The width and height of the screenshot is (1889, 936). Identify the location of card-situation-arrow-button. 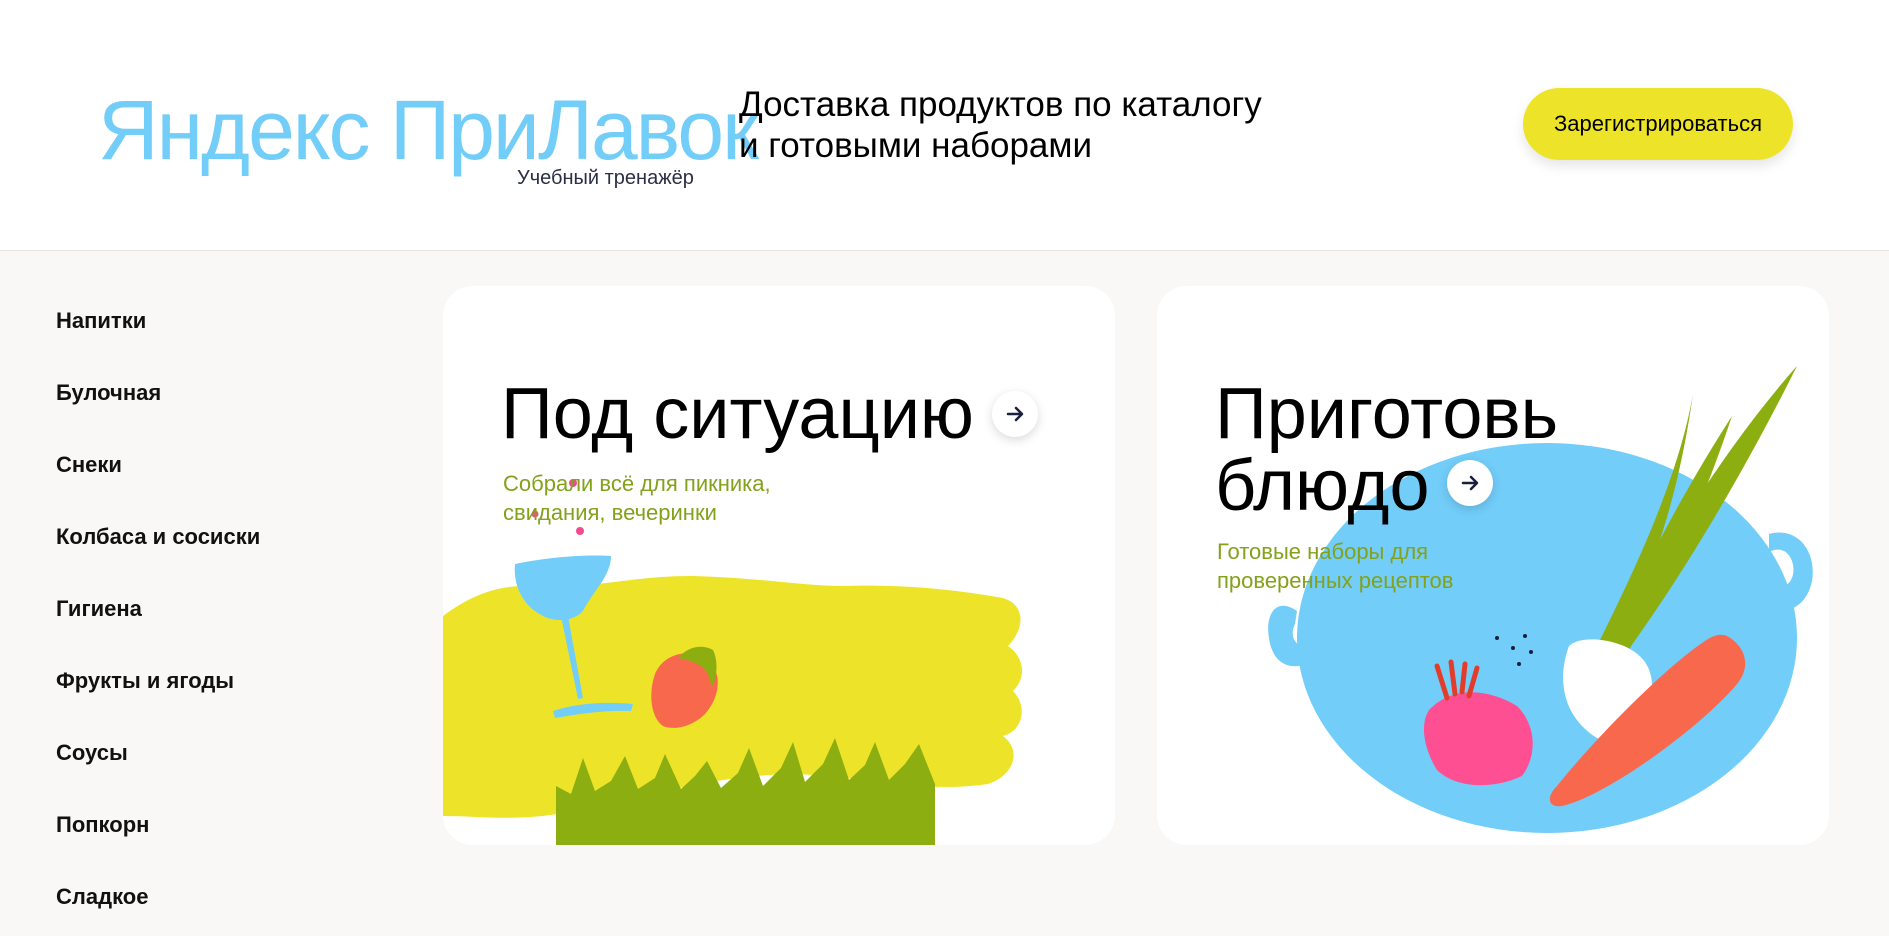
(1015, 414).